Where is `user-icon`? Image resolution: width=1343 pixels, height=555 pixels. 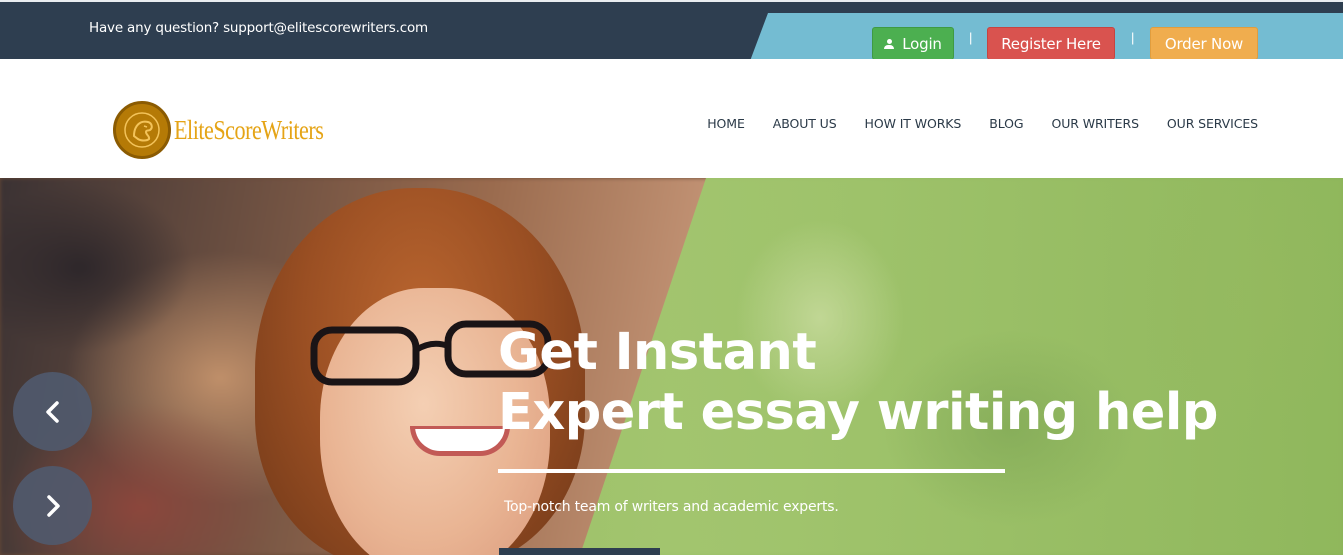
user-icon is located at coordinates (889, 43).